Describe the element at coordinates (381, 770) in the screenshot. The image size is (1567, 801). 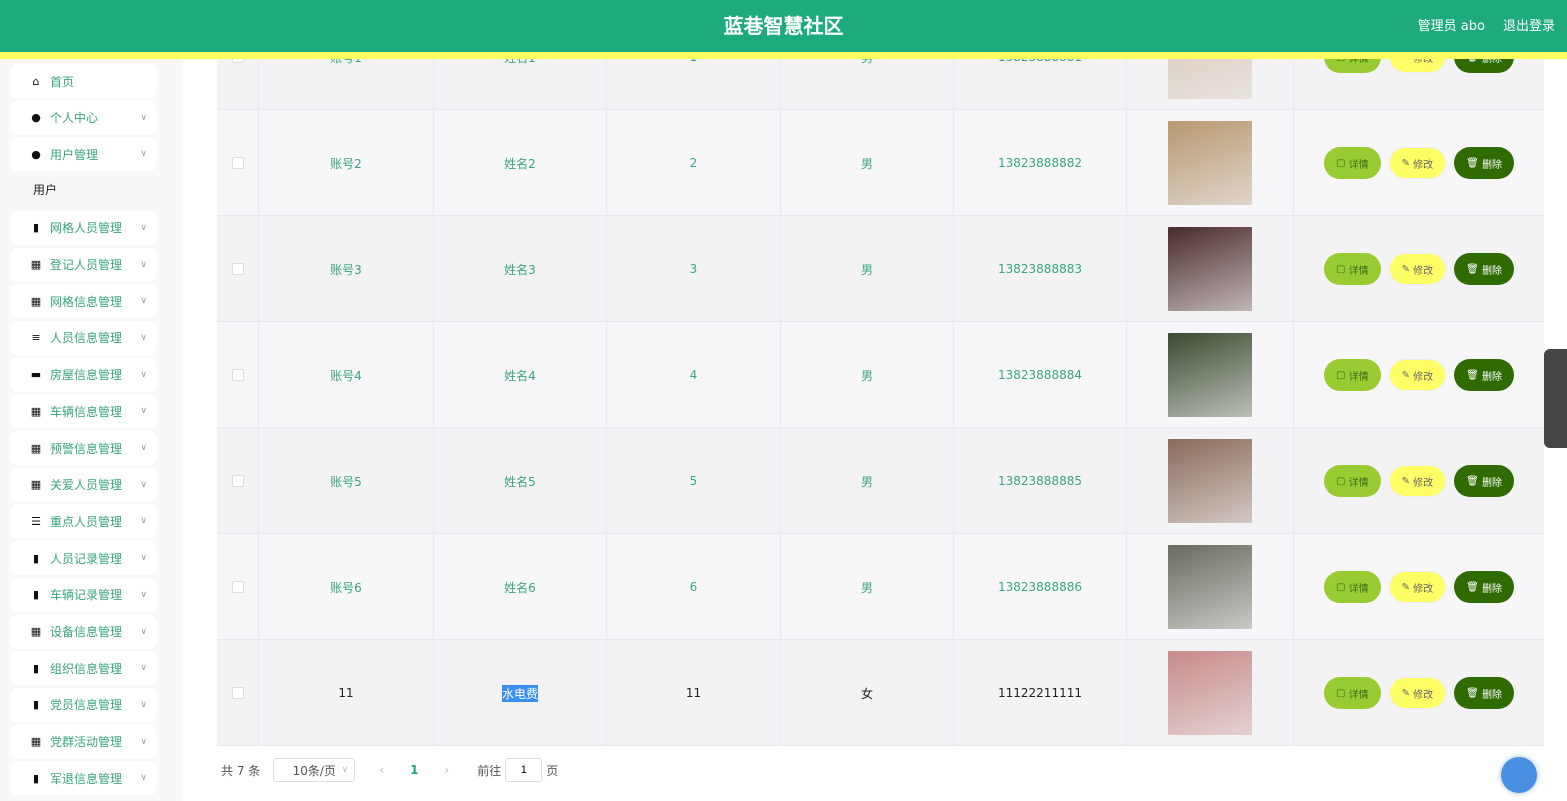
I see `prev-page-button: ‹` at that location.